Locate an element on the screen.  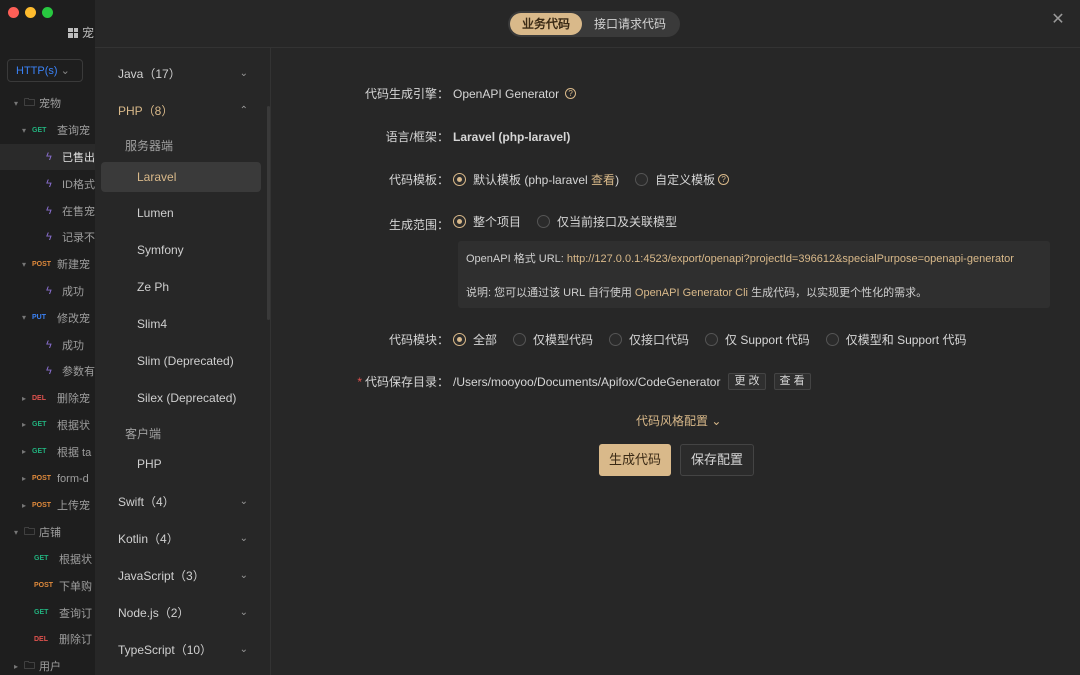
radio-module-all: 全部 is located at coordinates (475, 339).